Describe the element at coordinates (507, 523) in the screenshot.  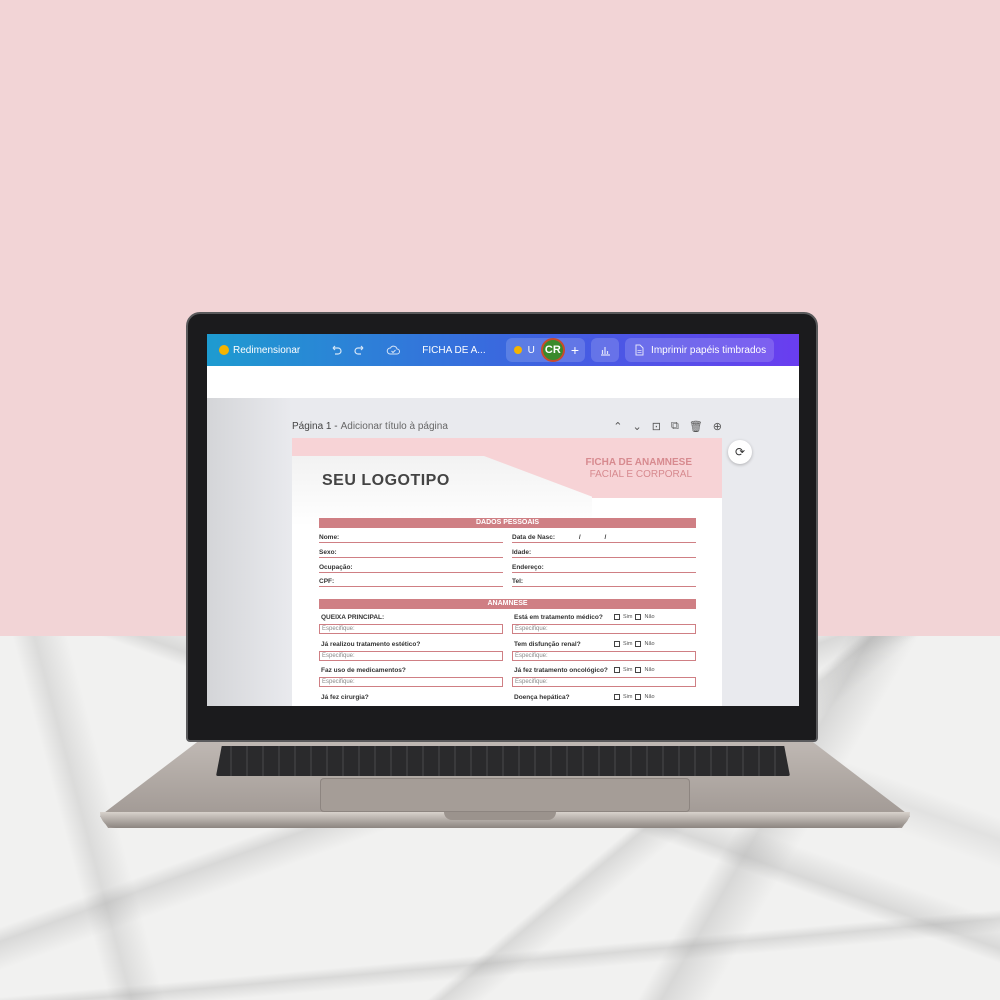
I see `section-personal-data: DADOS PESSOAIS` at that location.